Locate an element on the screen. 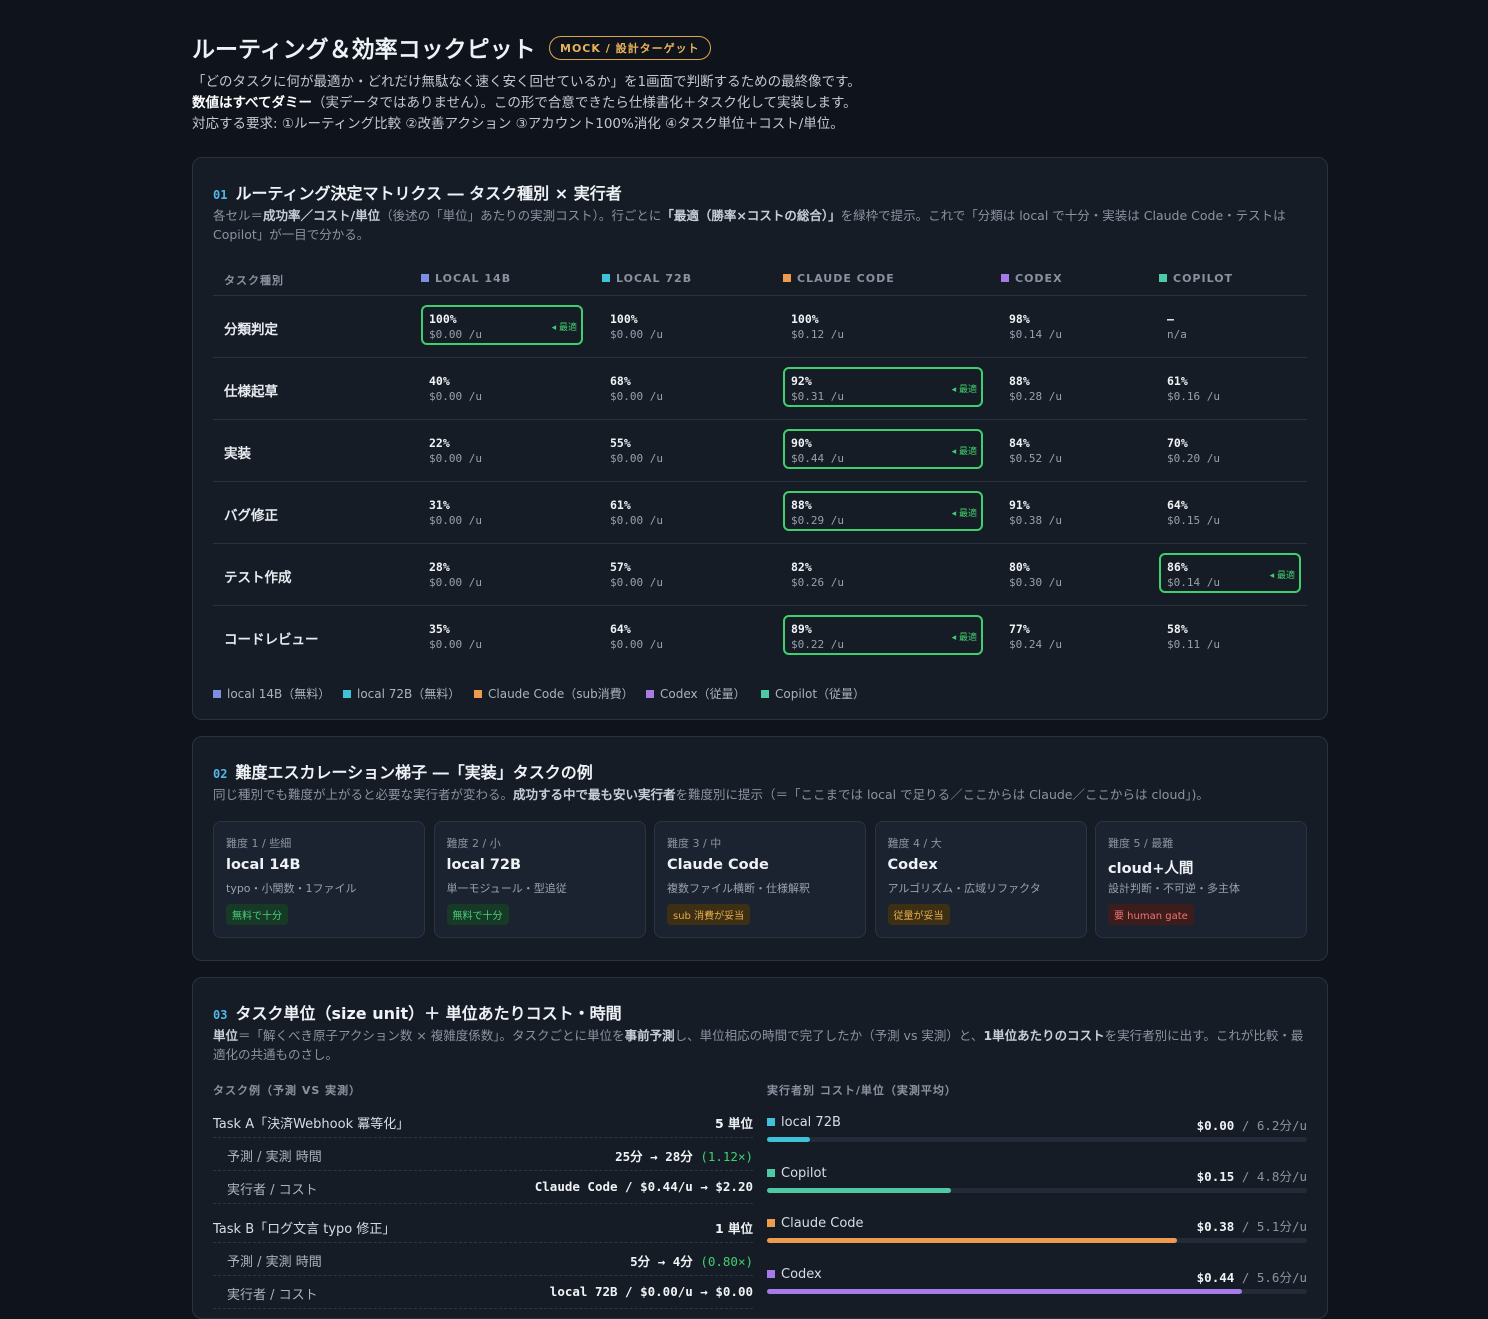 The width and height of the screenshot is (1488, 1319). legend-item-local14: local 14B（無料） is located at coordinates (271, 693).